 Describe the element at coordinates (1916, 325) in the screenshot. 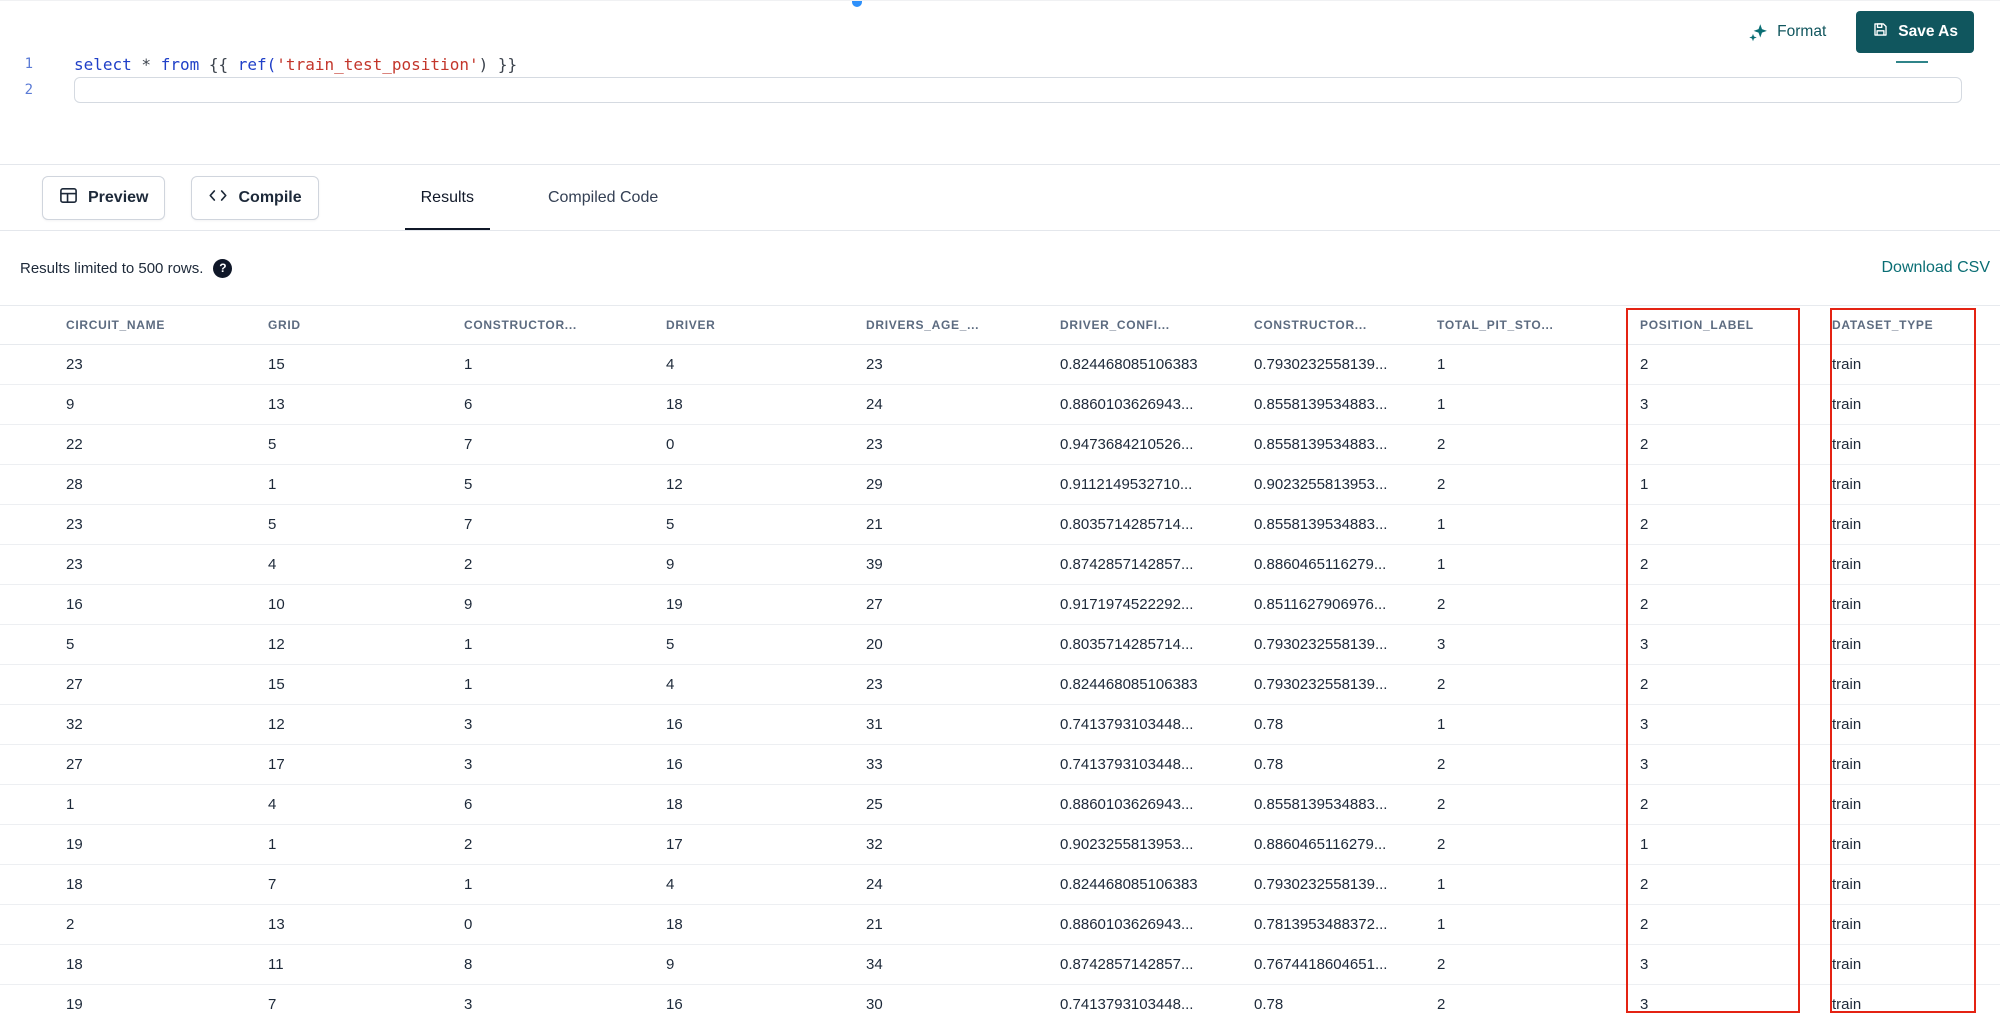

I see `column-header-10: DATASET_TYPE` at that location.